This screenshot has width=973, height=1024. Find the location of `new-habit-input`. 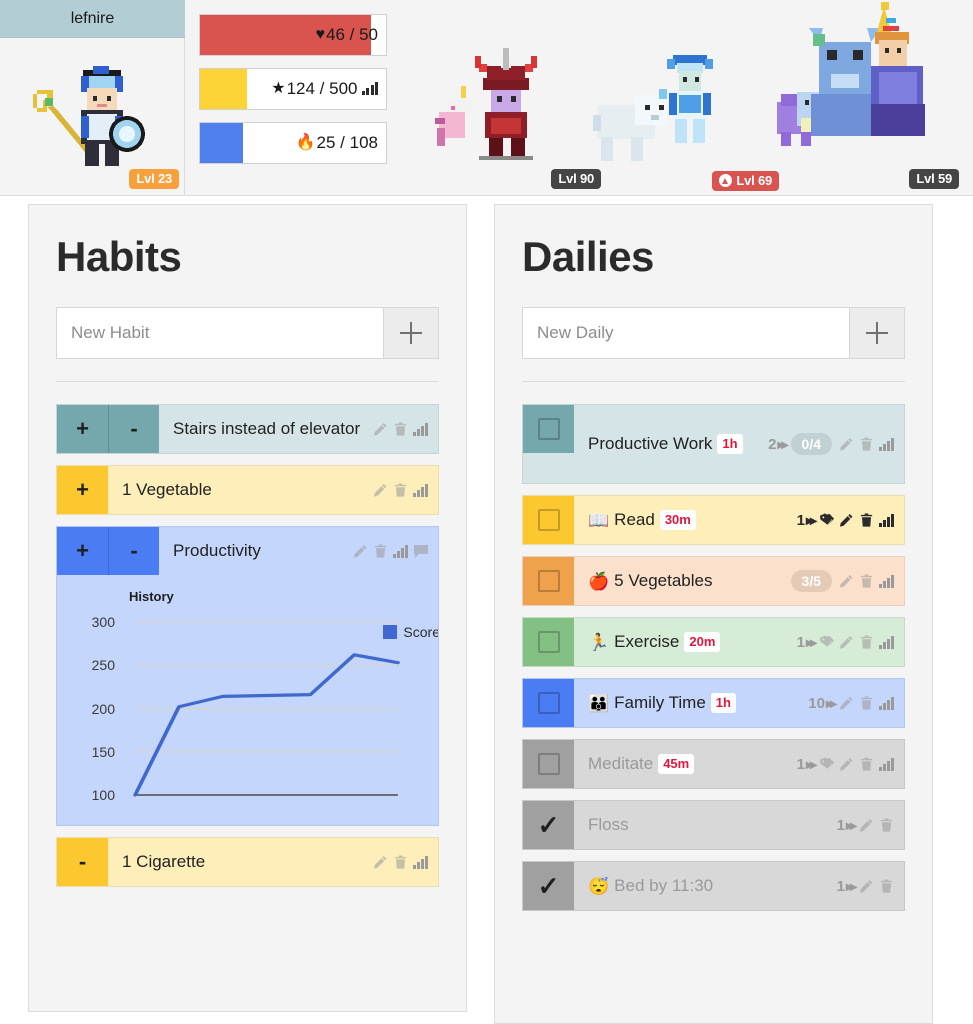

new-habit-input is located at coordinates (219, 333).